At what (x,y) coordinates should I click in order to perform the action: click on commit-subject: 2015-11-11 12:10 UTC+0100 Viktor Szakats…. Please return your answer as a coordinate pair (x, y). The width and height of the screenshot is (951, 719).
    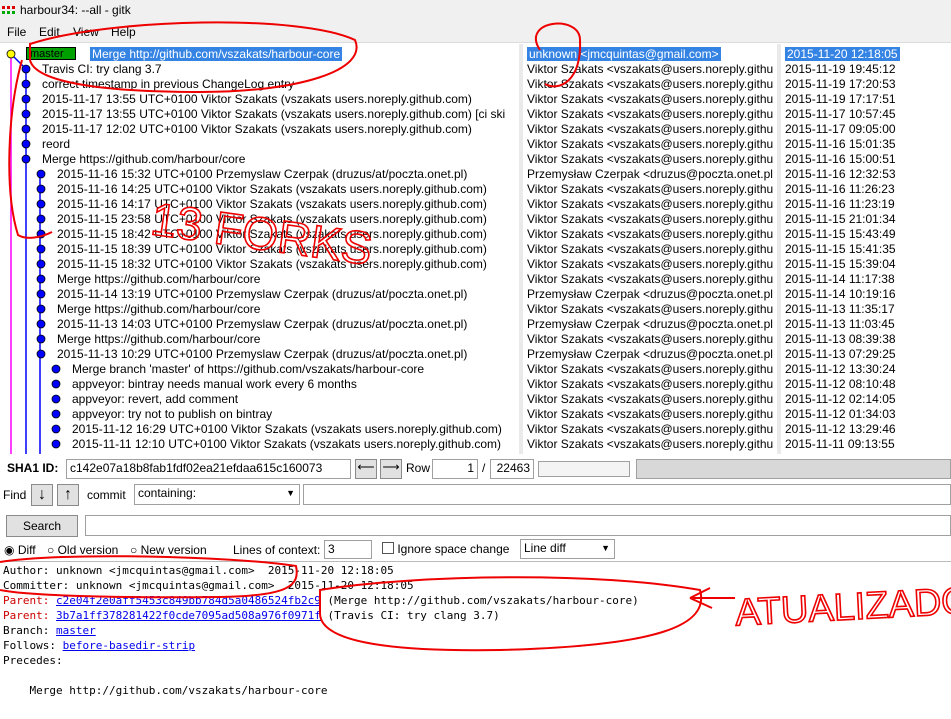
    Looking at the image, I should click on (286, 444).